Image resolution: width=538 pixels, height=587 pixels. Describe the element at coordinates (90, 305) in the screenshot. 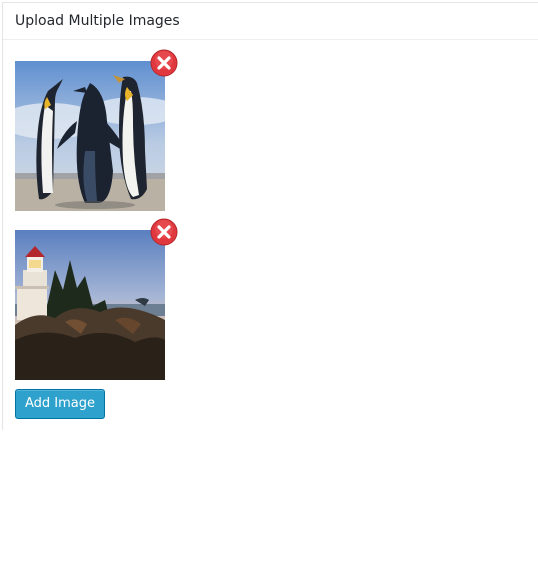

I see `image-thumbnail-lighthouse` at that location.